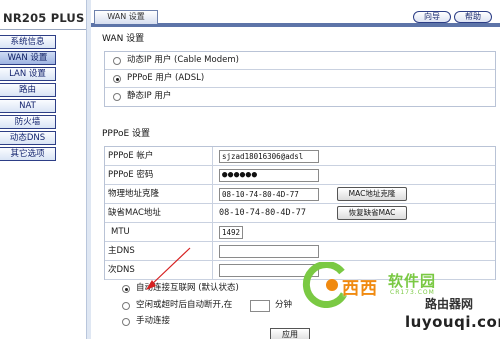 This screenshot has height=339, width=500. Describe the element at coordinates (159, 175) in the screenshot. I see `password-label: PPPoE 密码` at that location.